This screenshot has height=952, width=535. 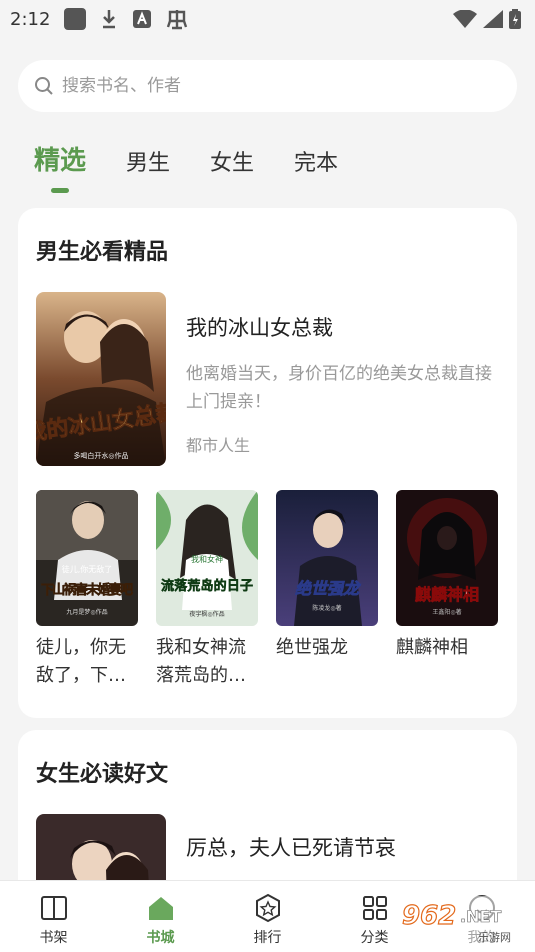 I want to click on cover-author-art: 多喝白开水◎作品, so click(x=100, y=455).